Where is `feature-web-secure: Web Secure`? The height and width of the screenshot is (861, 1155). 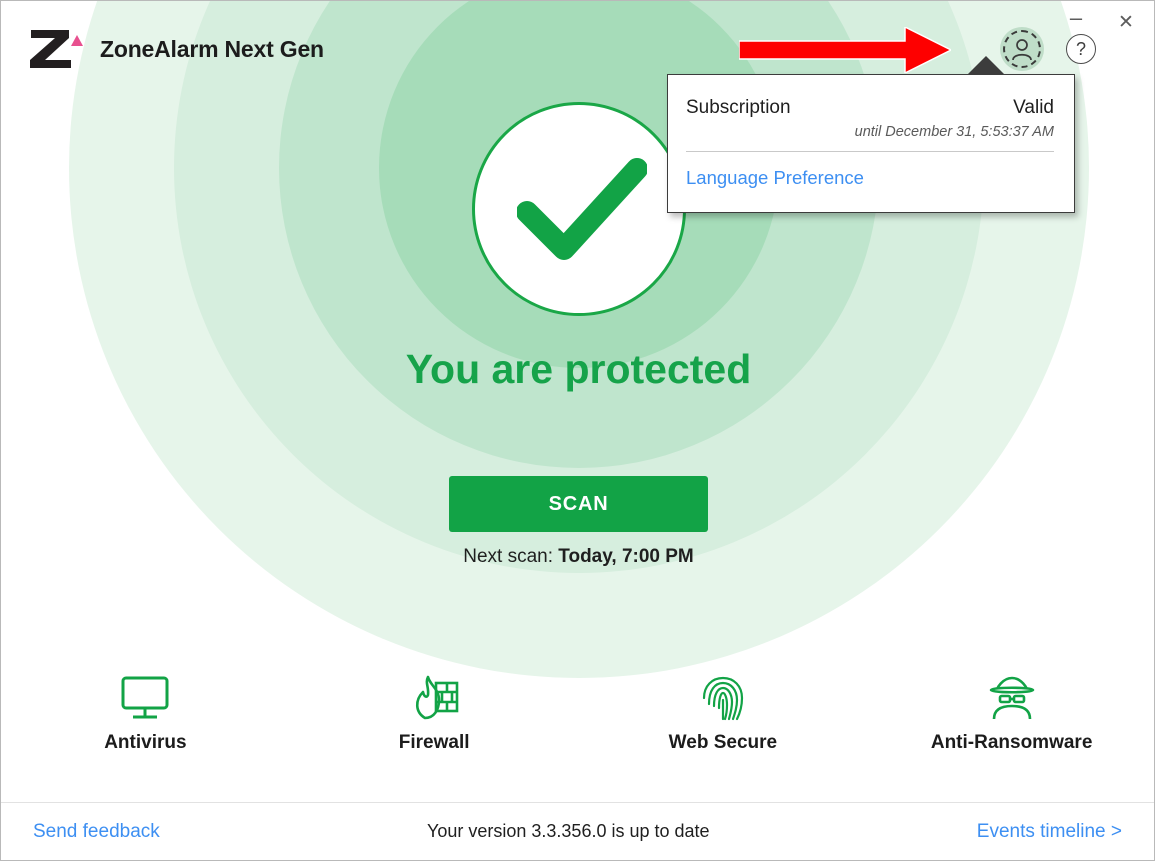 feature-web-secure: Web Secure is located at coordinates (723, 720).